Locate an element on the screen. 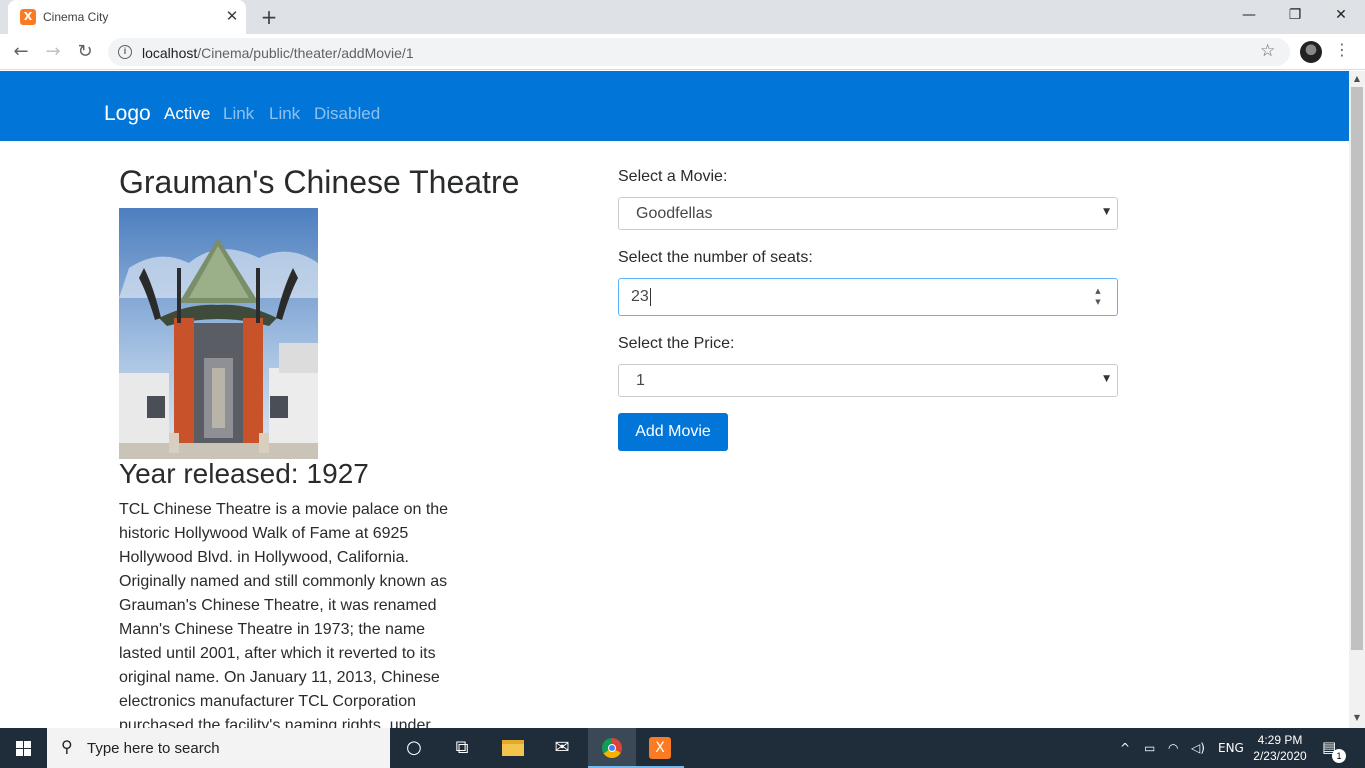 The width and height of the screenshot is (1365, 768). movie-select: Goodfellas ▼ is located at coordinates (868, 213).